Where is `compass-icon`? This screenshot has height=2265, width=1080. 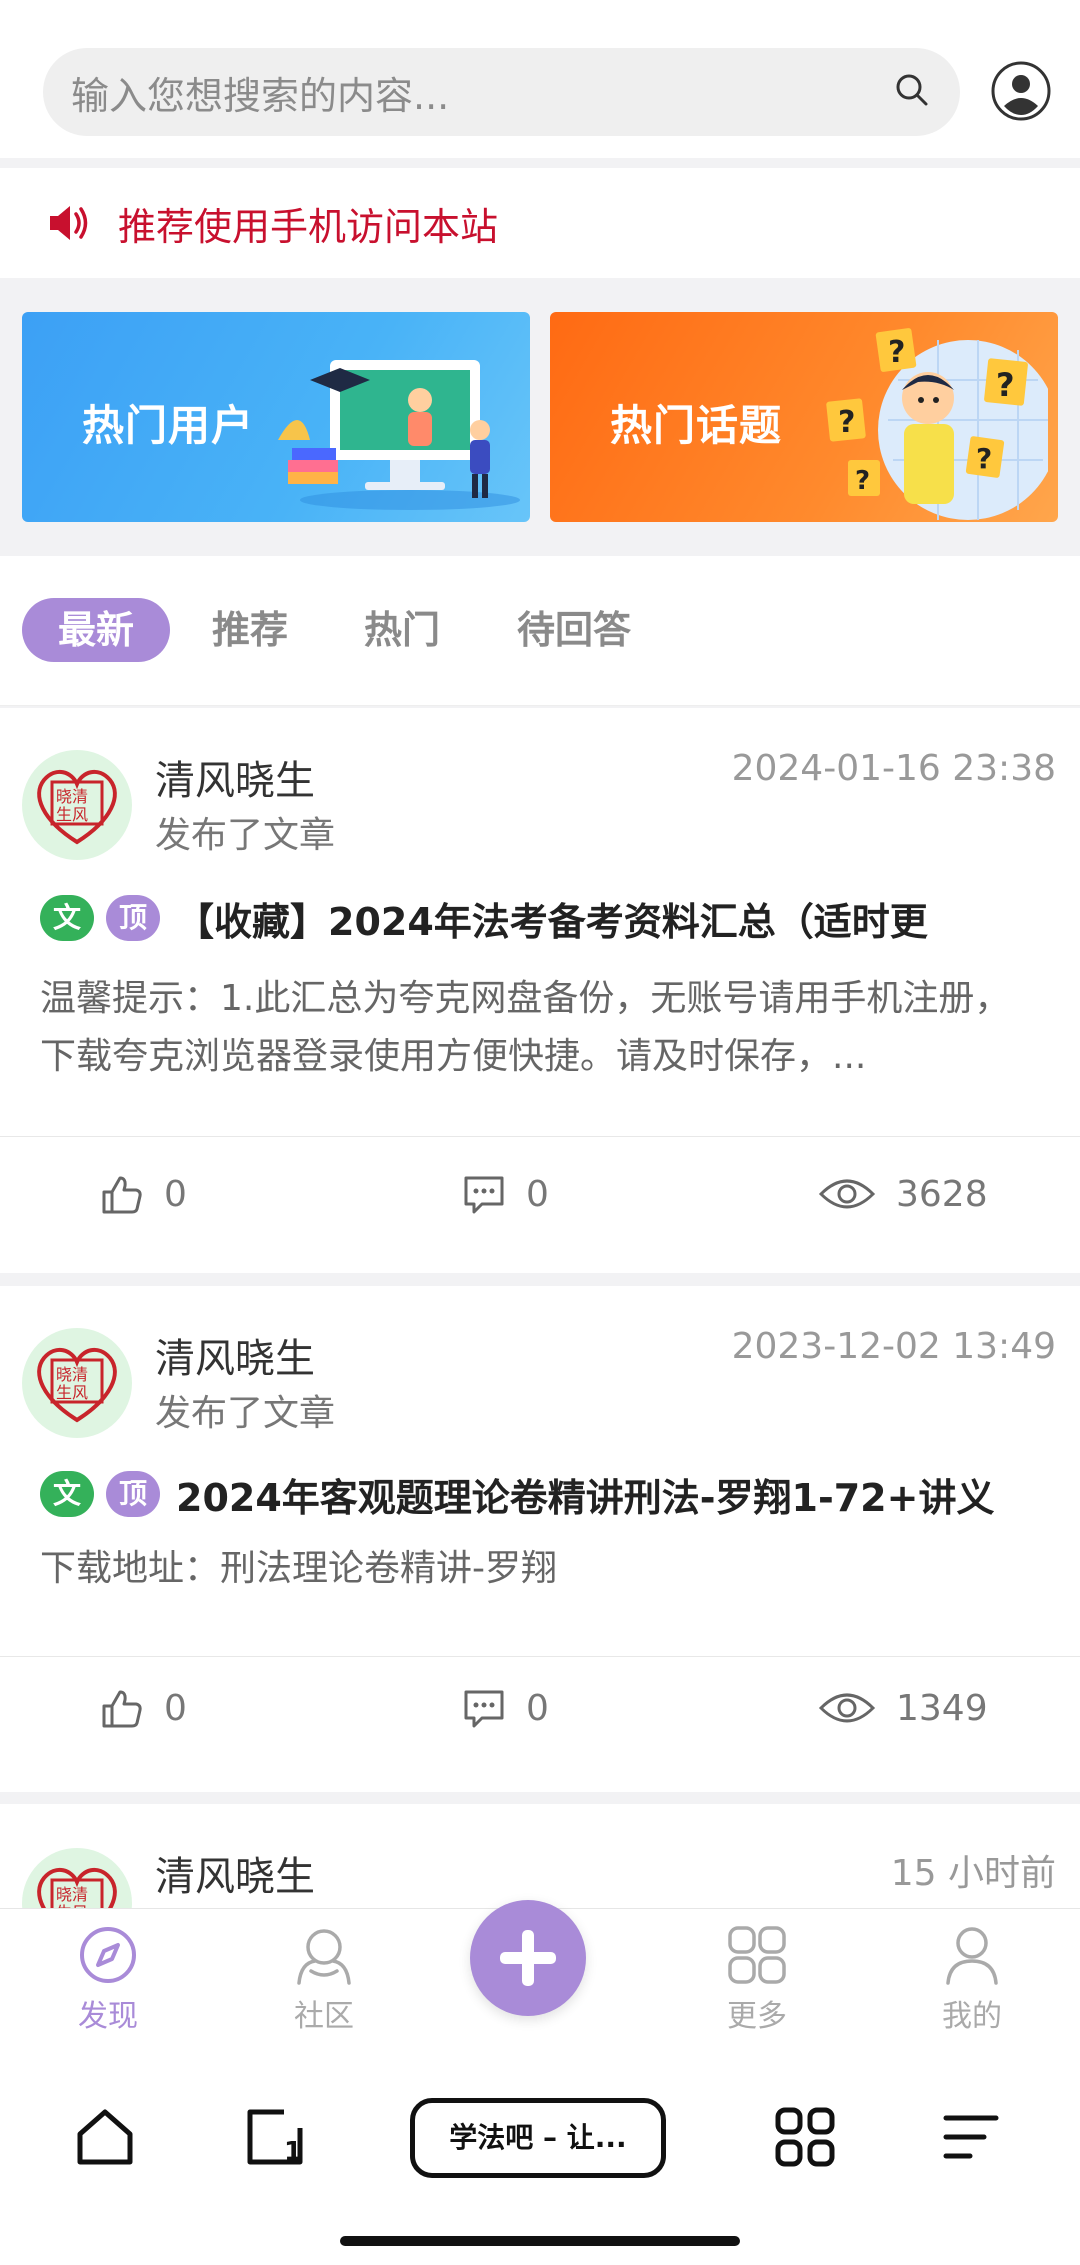 compass-icon is located at coordinates (108, 1955).